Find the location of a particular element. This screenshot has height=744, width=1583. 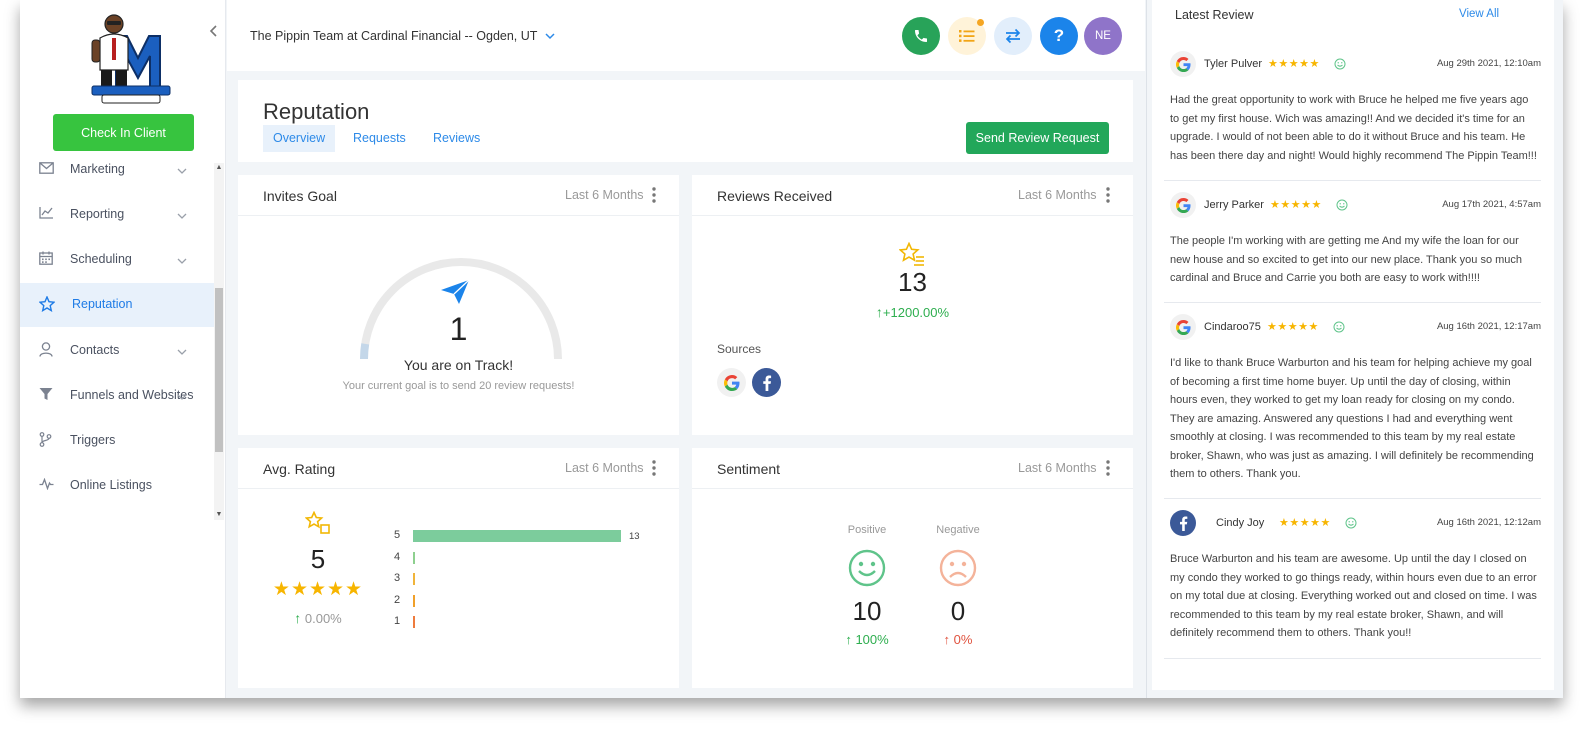

view-all-link: View All is located at coordinates (1479, 14).